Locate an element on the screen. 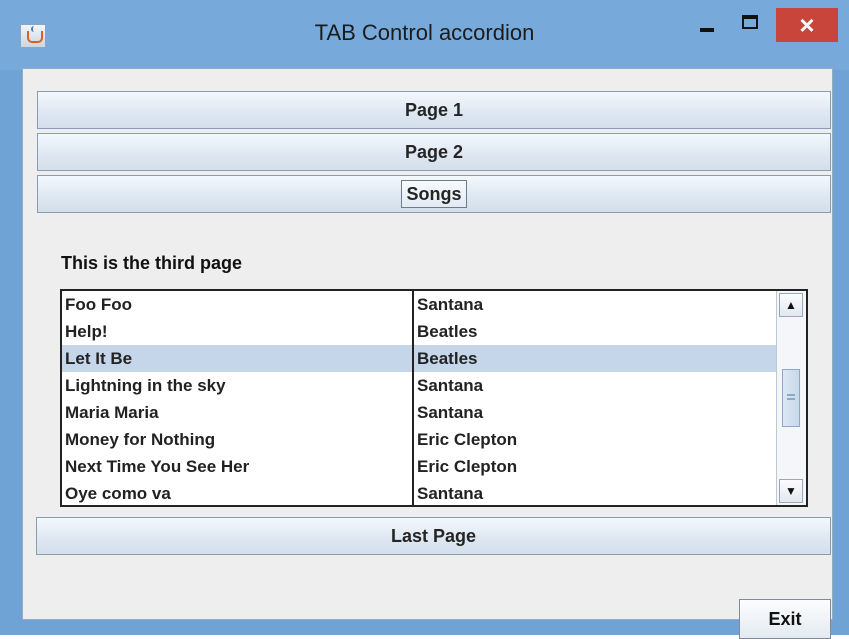  song-title-cell: Help! is located at coordinates (86, 331).